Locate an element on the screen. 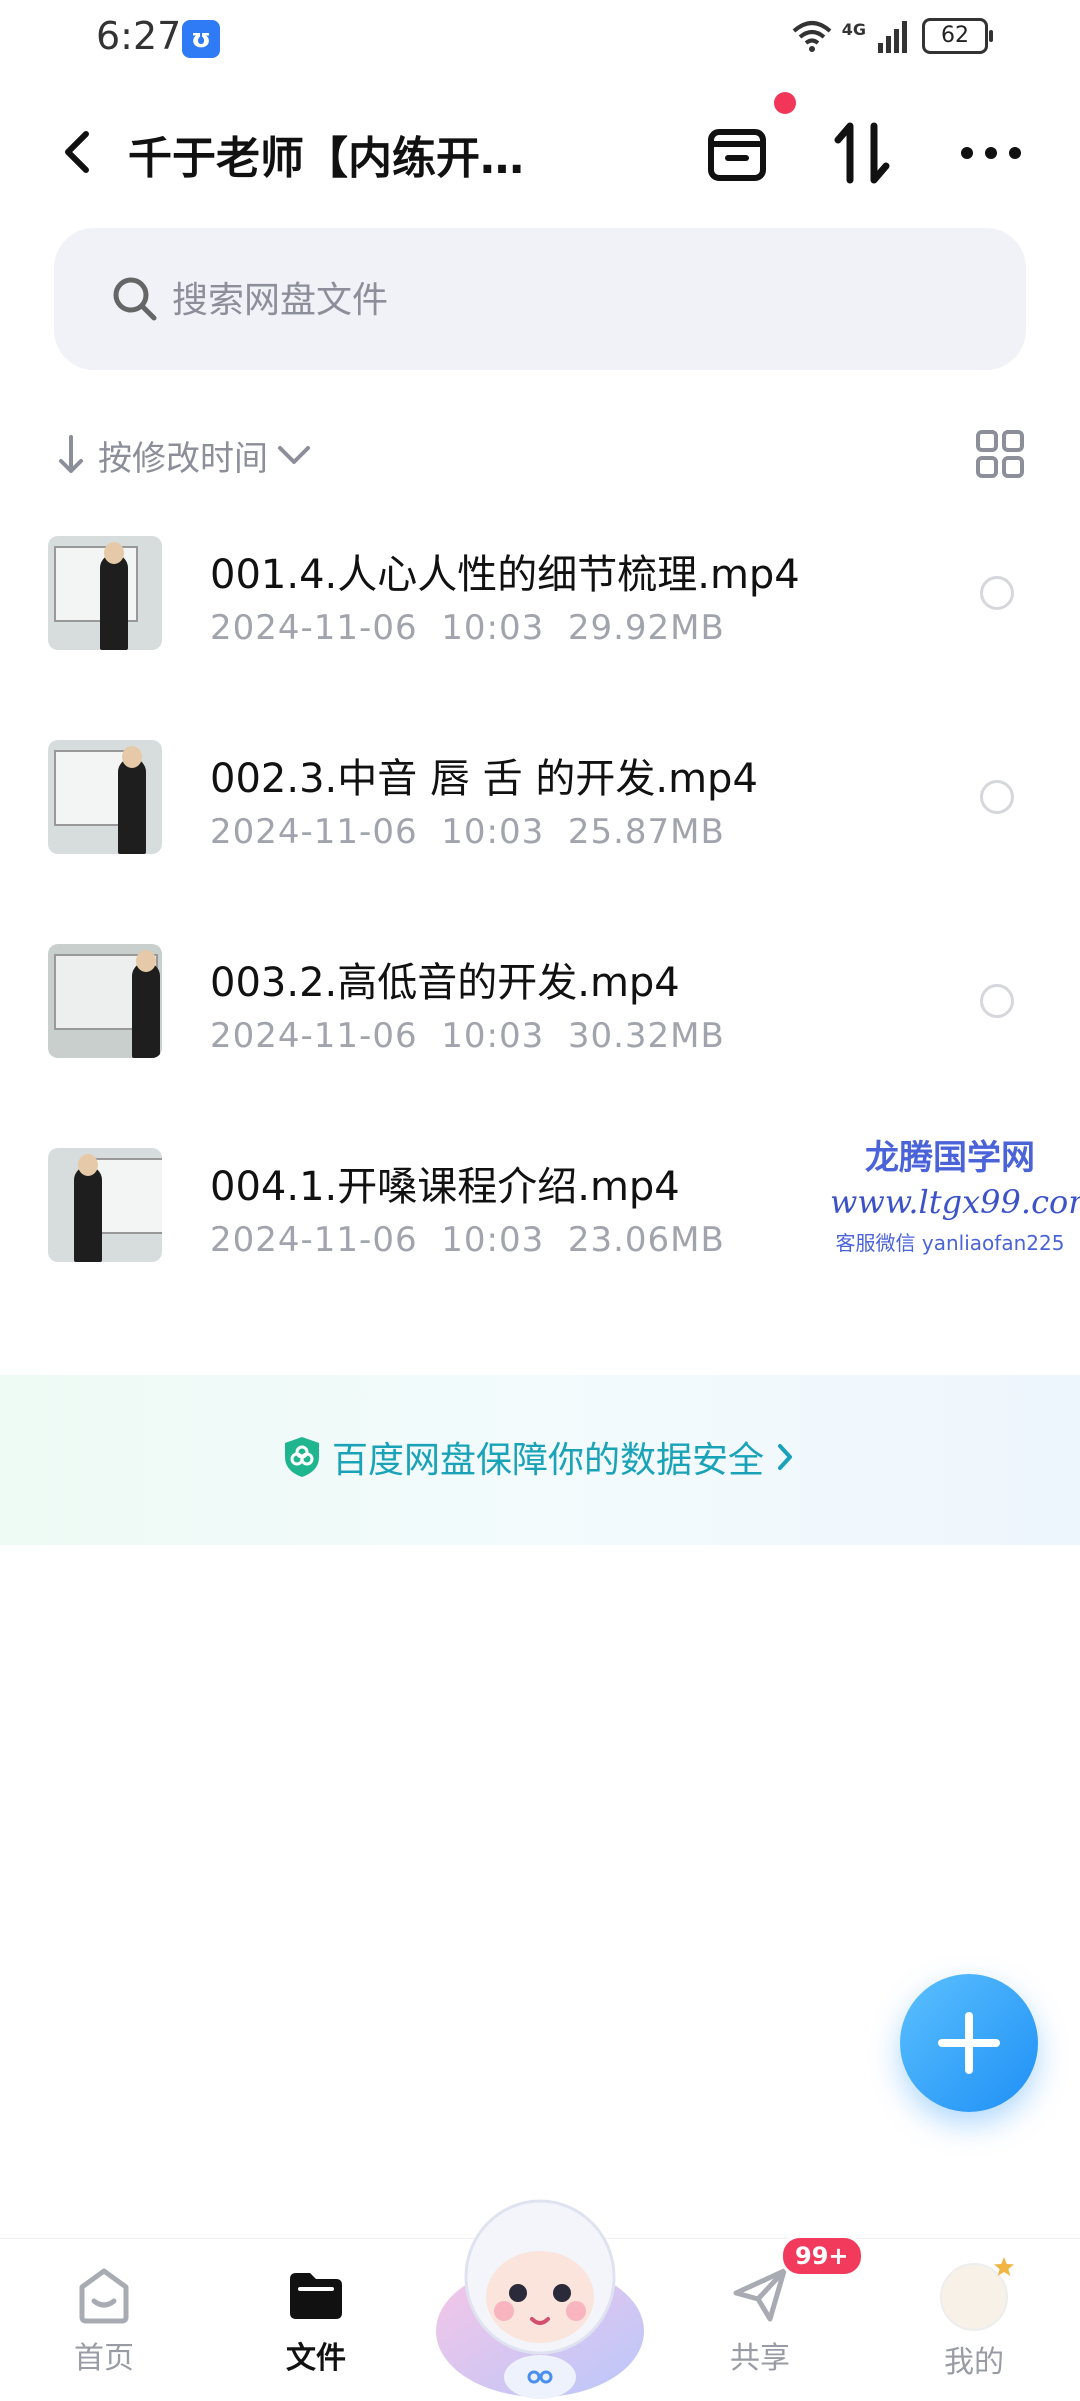  signal-icon is located at coordinates (892, 37).